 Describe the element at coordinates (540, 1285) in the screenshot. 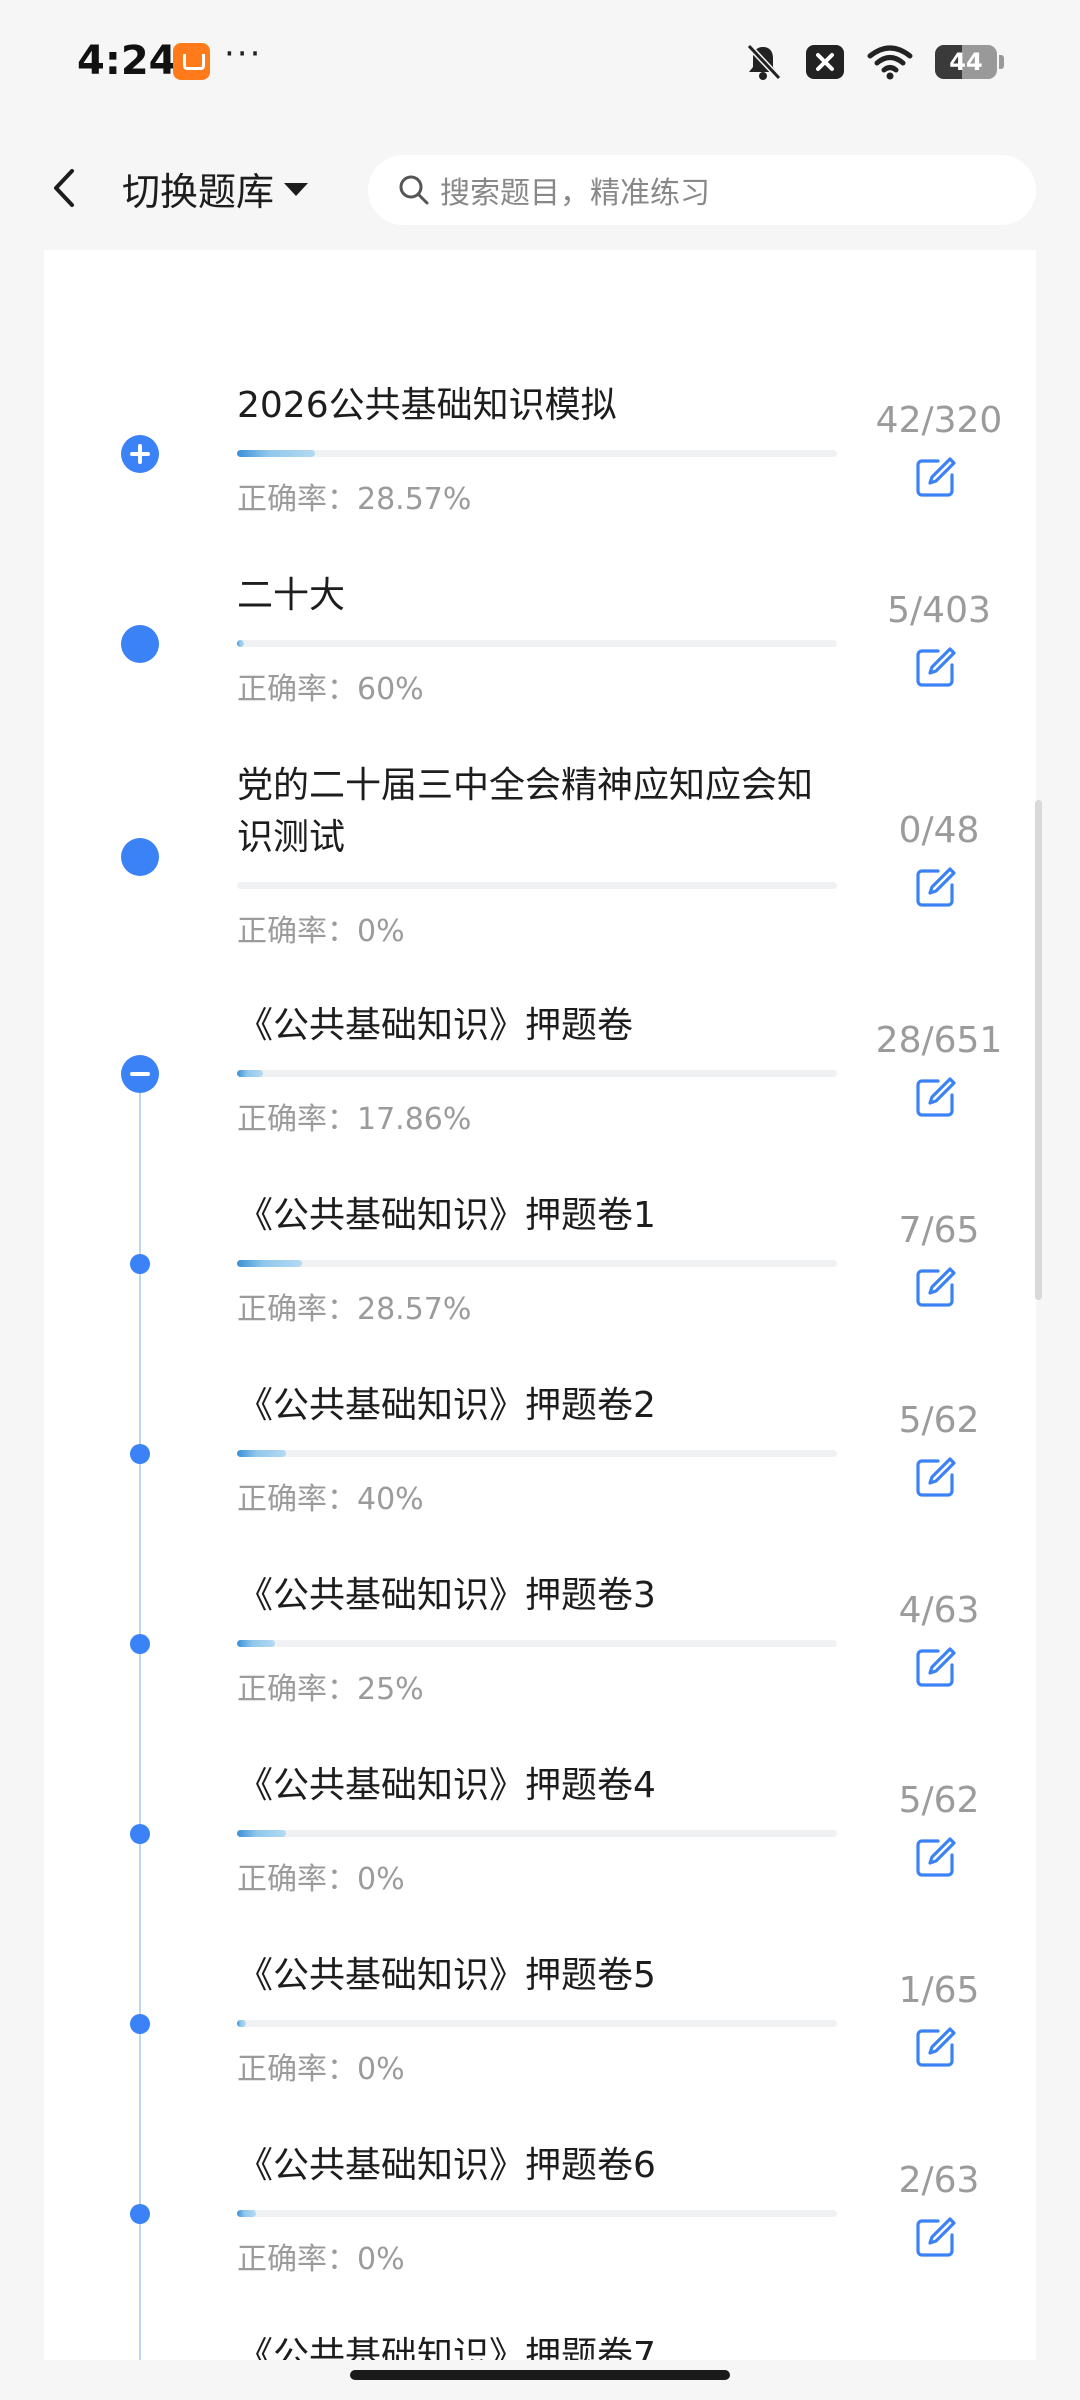

I see `list-item: 《公共基础知识》押题卷1 正确率：28.57% 7/65` at that location.